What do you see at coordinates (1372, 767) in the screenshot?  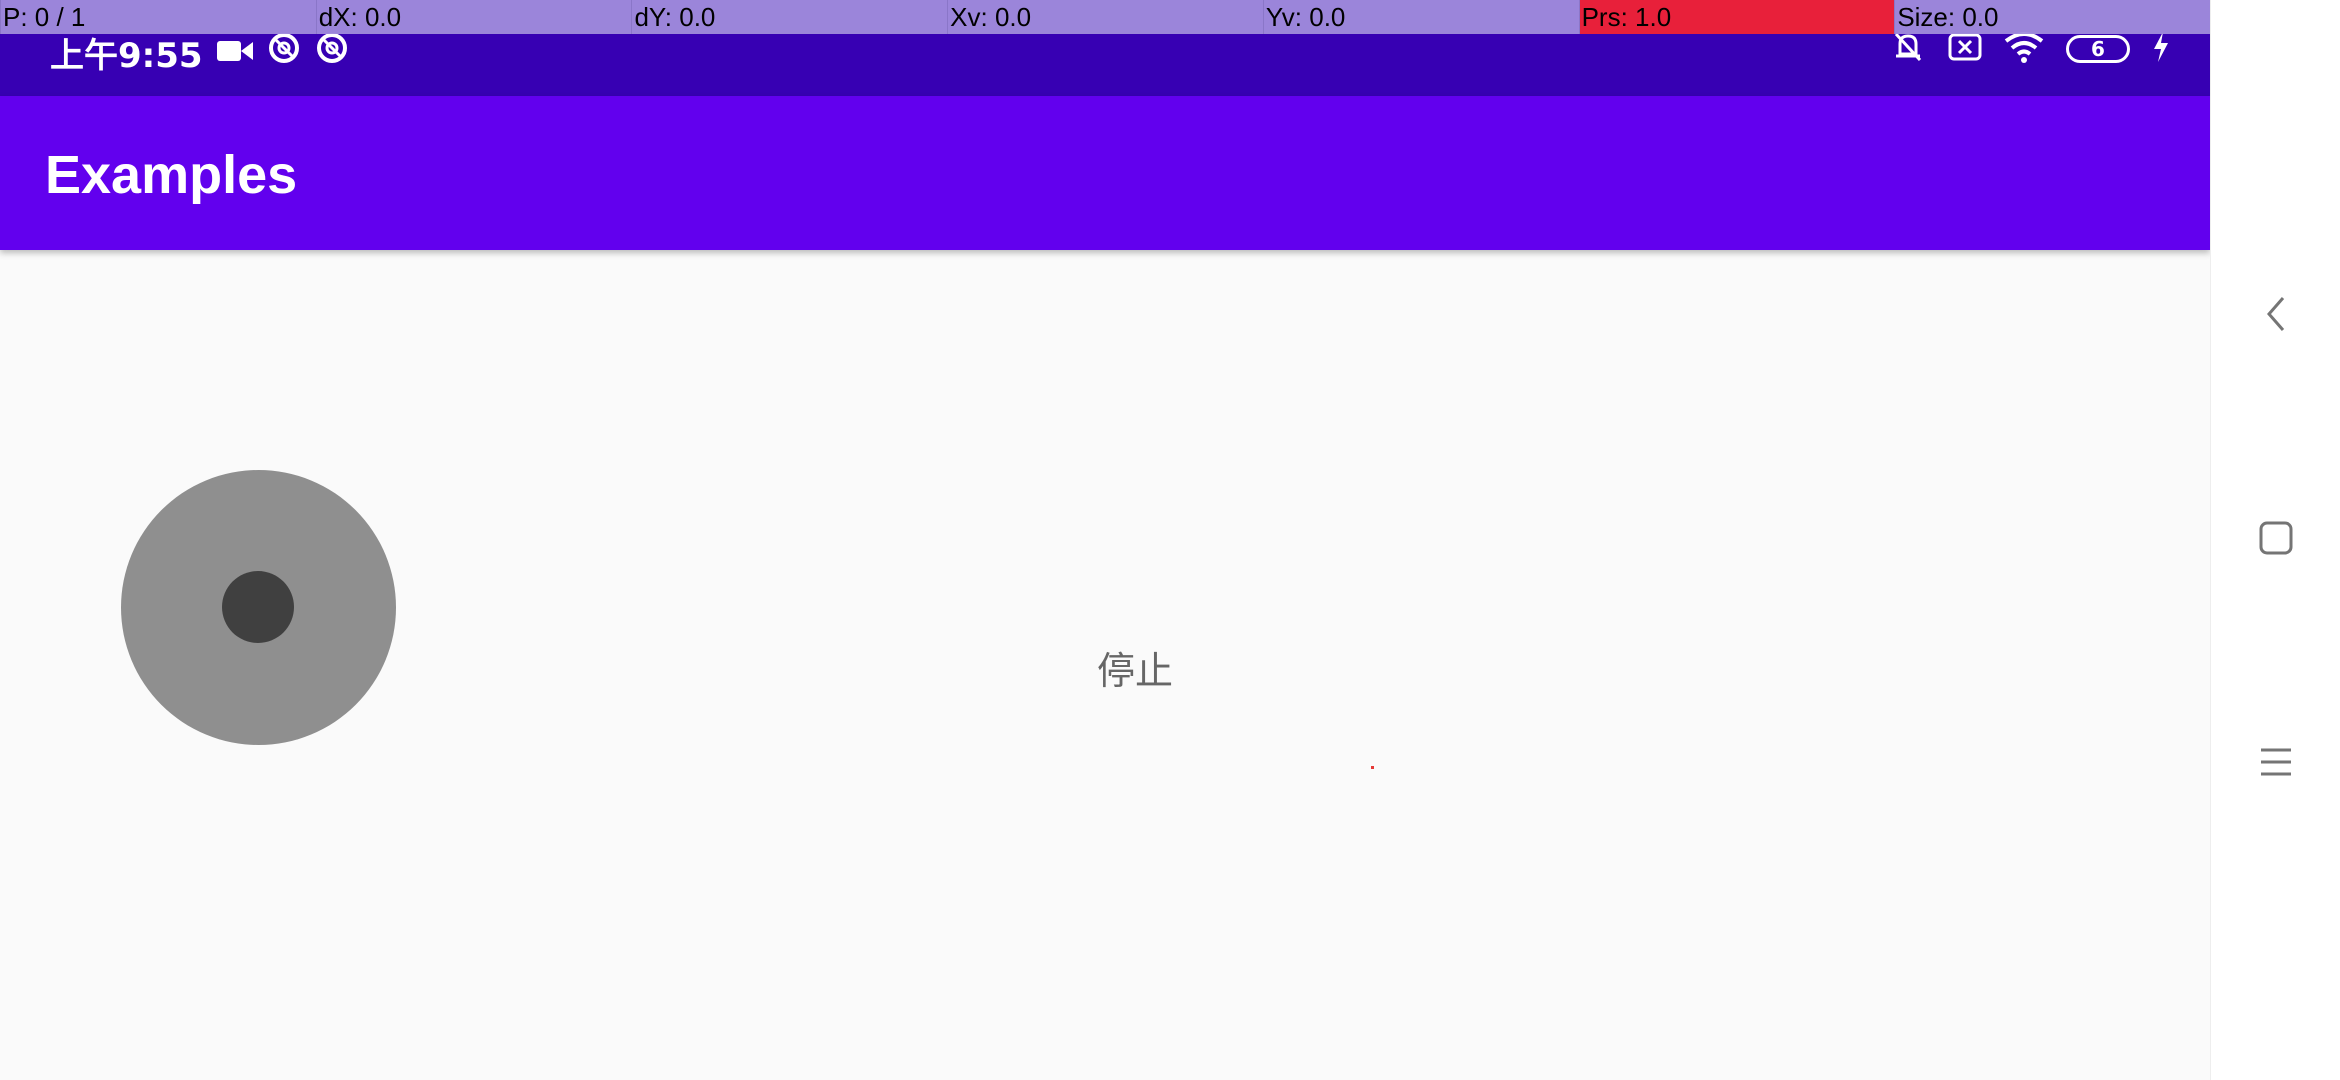 I see `touch-point-marker` at bounding box center [1372, 767].